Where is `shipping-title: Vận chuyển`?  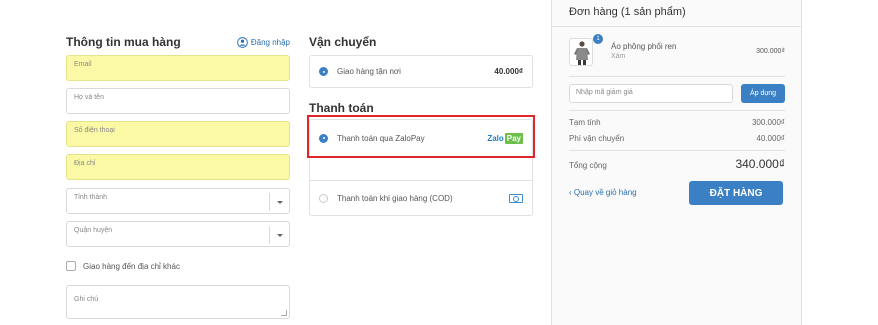
shipping-title: Vận chuyển is located at coordinates (343, 42).